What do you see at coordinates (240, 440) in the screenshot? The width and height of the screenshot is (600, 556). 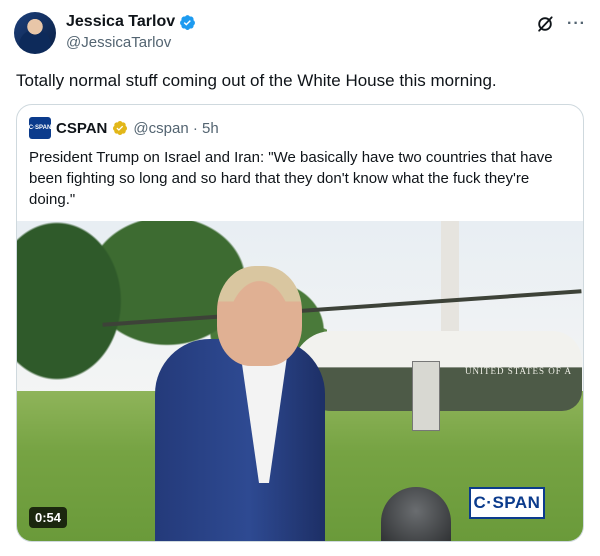 I see `person-body` at bounding box center [240, 440].